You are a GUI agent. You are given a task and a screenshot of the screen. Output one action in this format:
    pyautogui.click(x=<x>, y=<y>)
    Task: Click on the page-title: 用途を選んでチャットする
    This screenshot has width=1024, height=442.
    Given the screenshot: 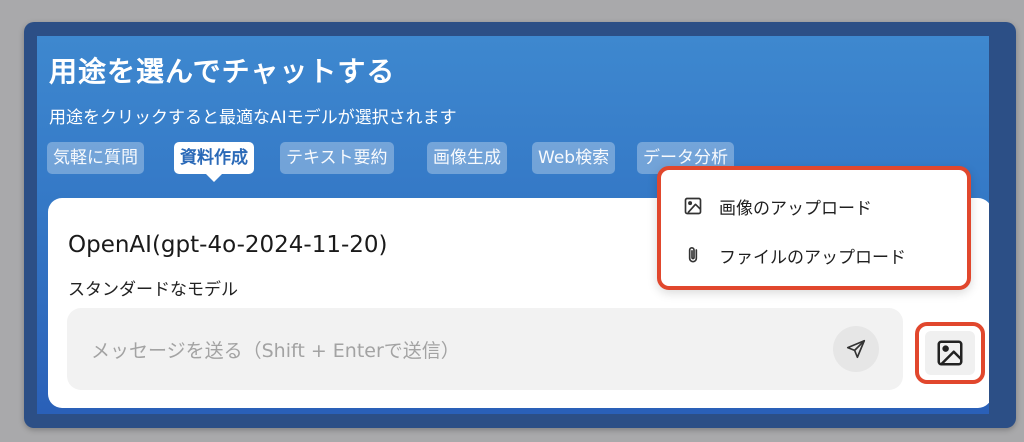 What is the action you would take?
    pyautogui.click(x=222, y=71)
    